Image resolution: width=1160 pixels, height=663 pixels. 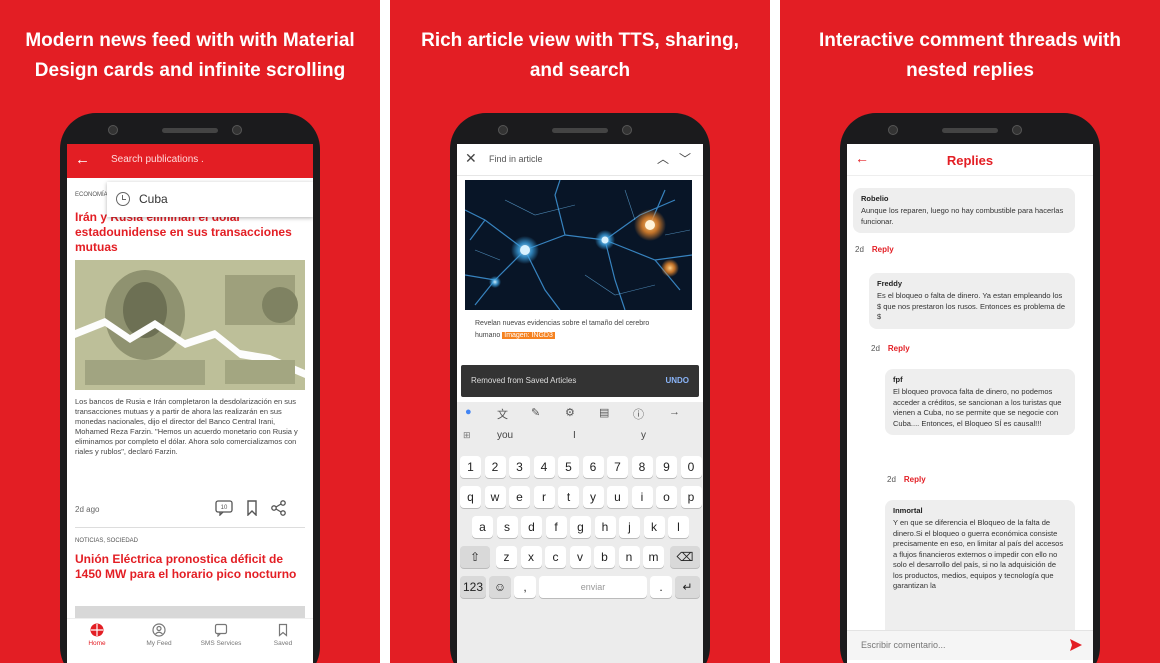 What do you see at coordinates (482, 527) in the screenshot?
I see `key: a` at bounding box center [482, 527].